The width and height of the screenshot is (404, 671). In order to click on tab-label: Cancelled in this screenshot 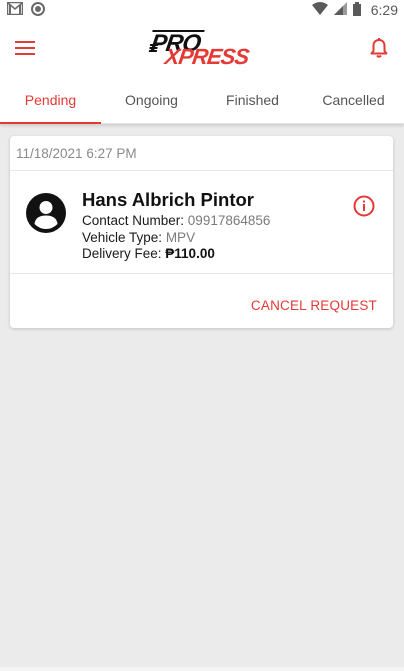, I will do `click(353, 99)`.